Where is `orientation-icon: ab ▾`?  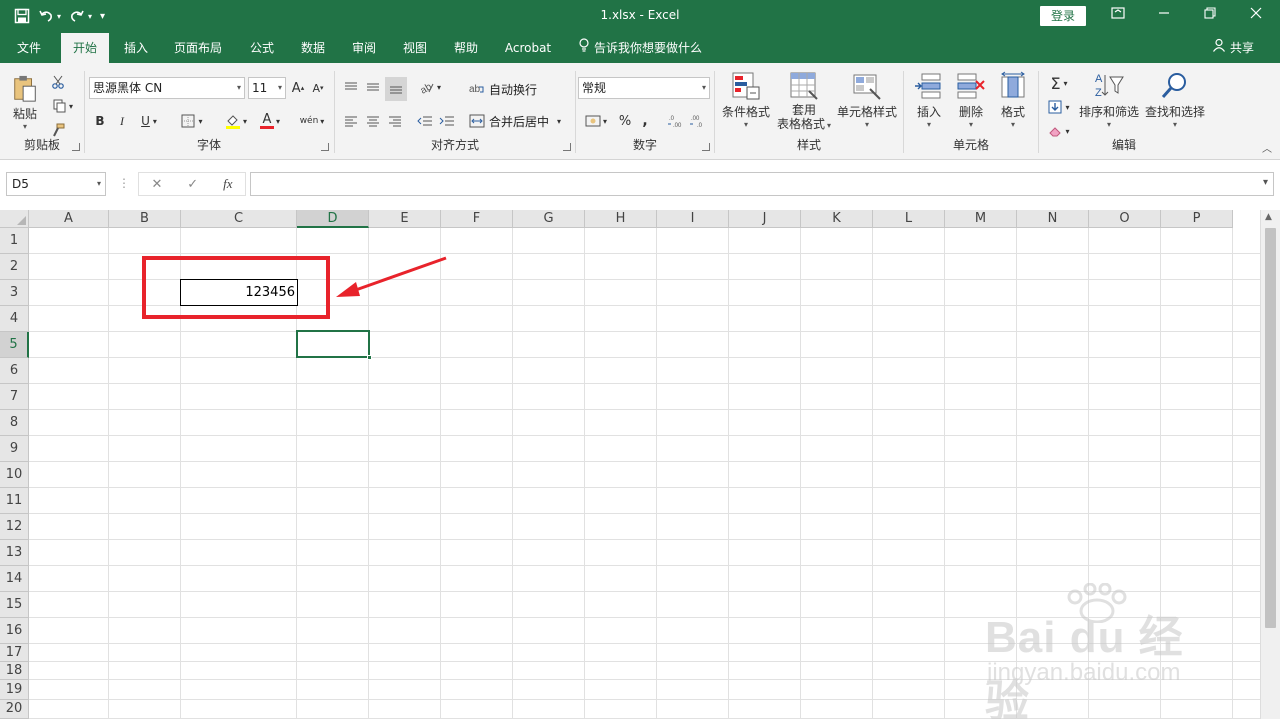
orientation-icon: ab ▾ is located at coordinates (430, 87).